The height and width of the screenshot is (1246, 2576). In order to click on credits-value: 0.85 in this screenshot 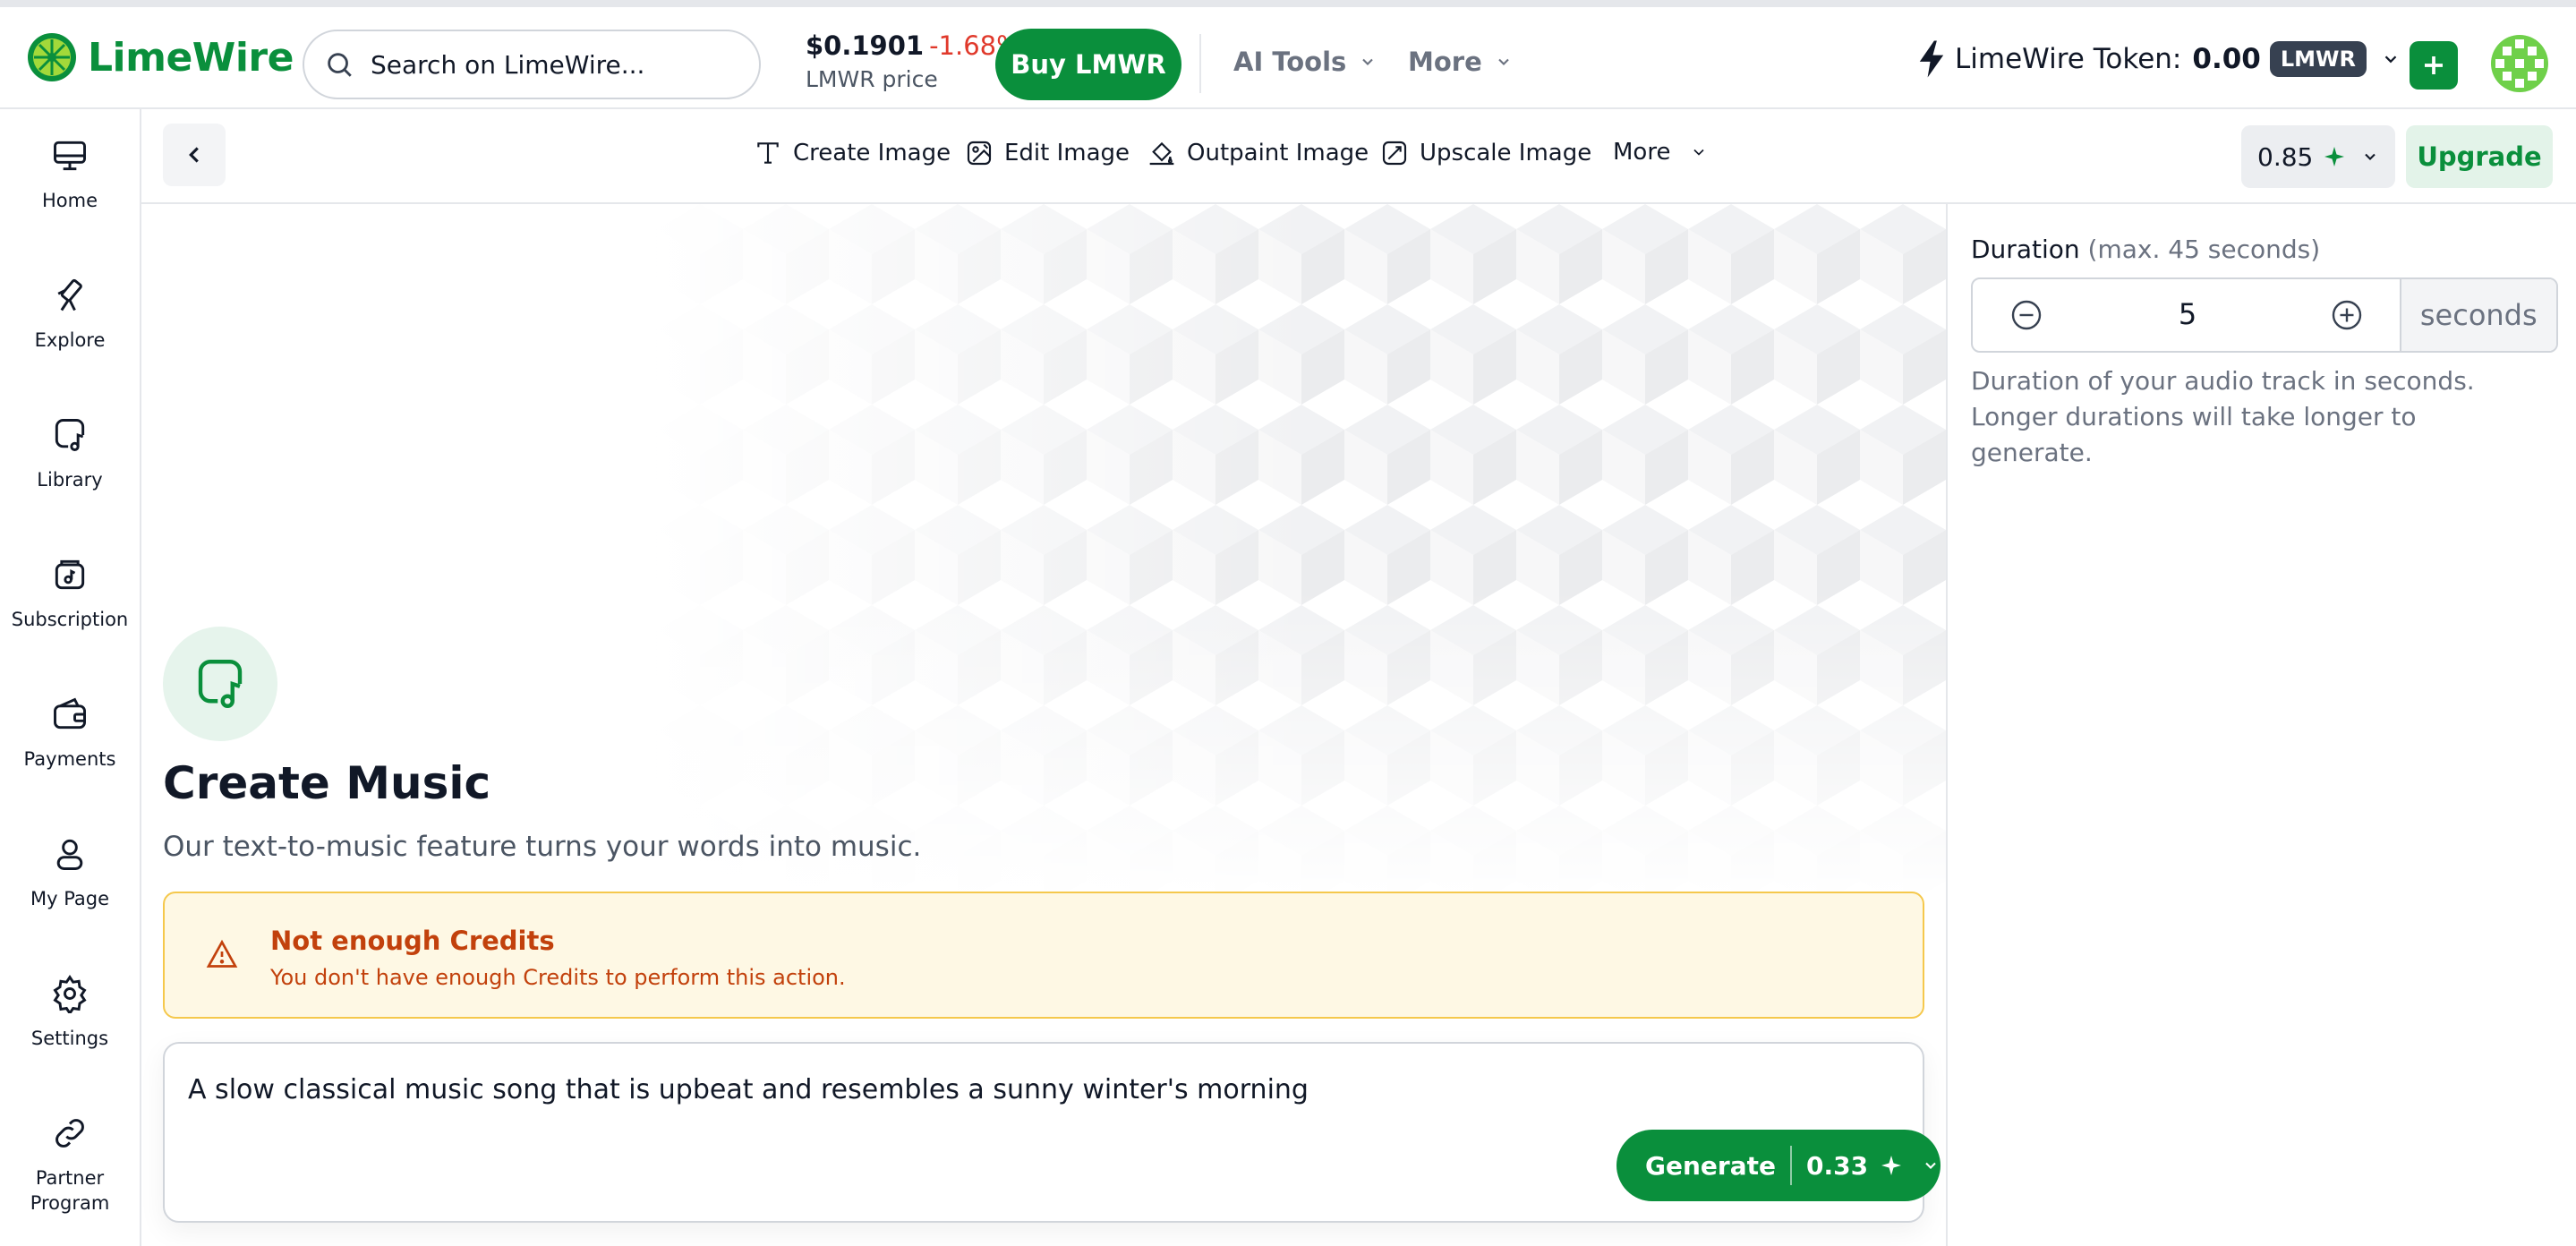, I will do `click(2285, 157)`.